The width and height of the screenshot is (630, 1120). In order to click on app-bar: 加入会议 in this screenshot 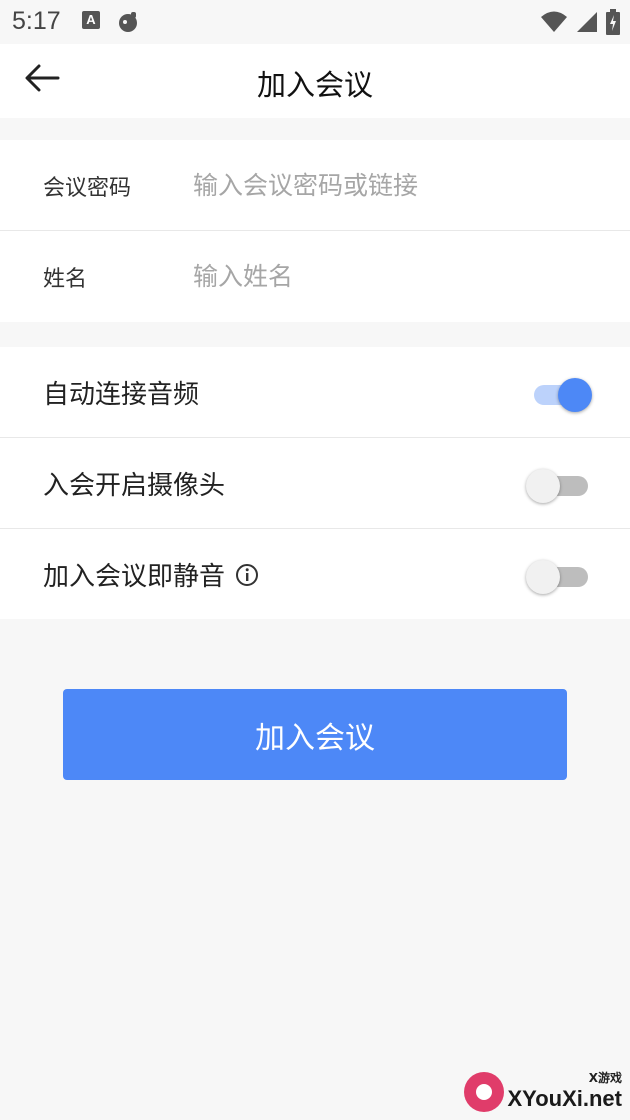, I will do `click(315, 81)`.